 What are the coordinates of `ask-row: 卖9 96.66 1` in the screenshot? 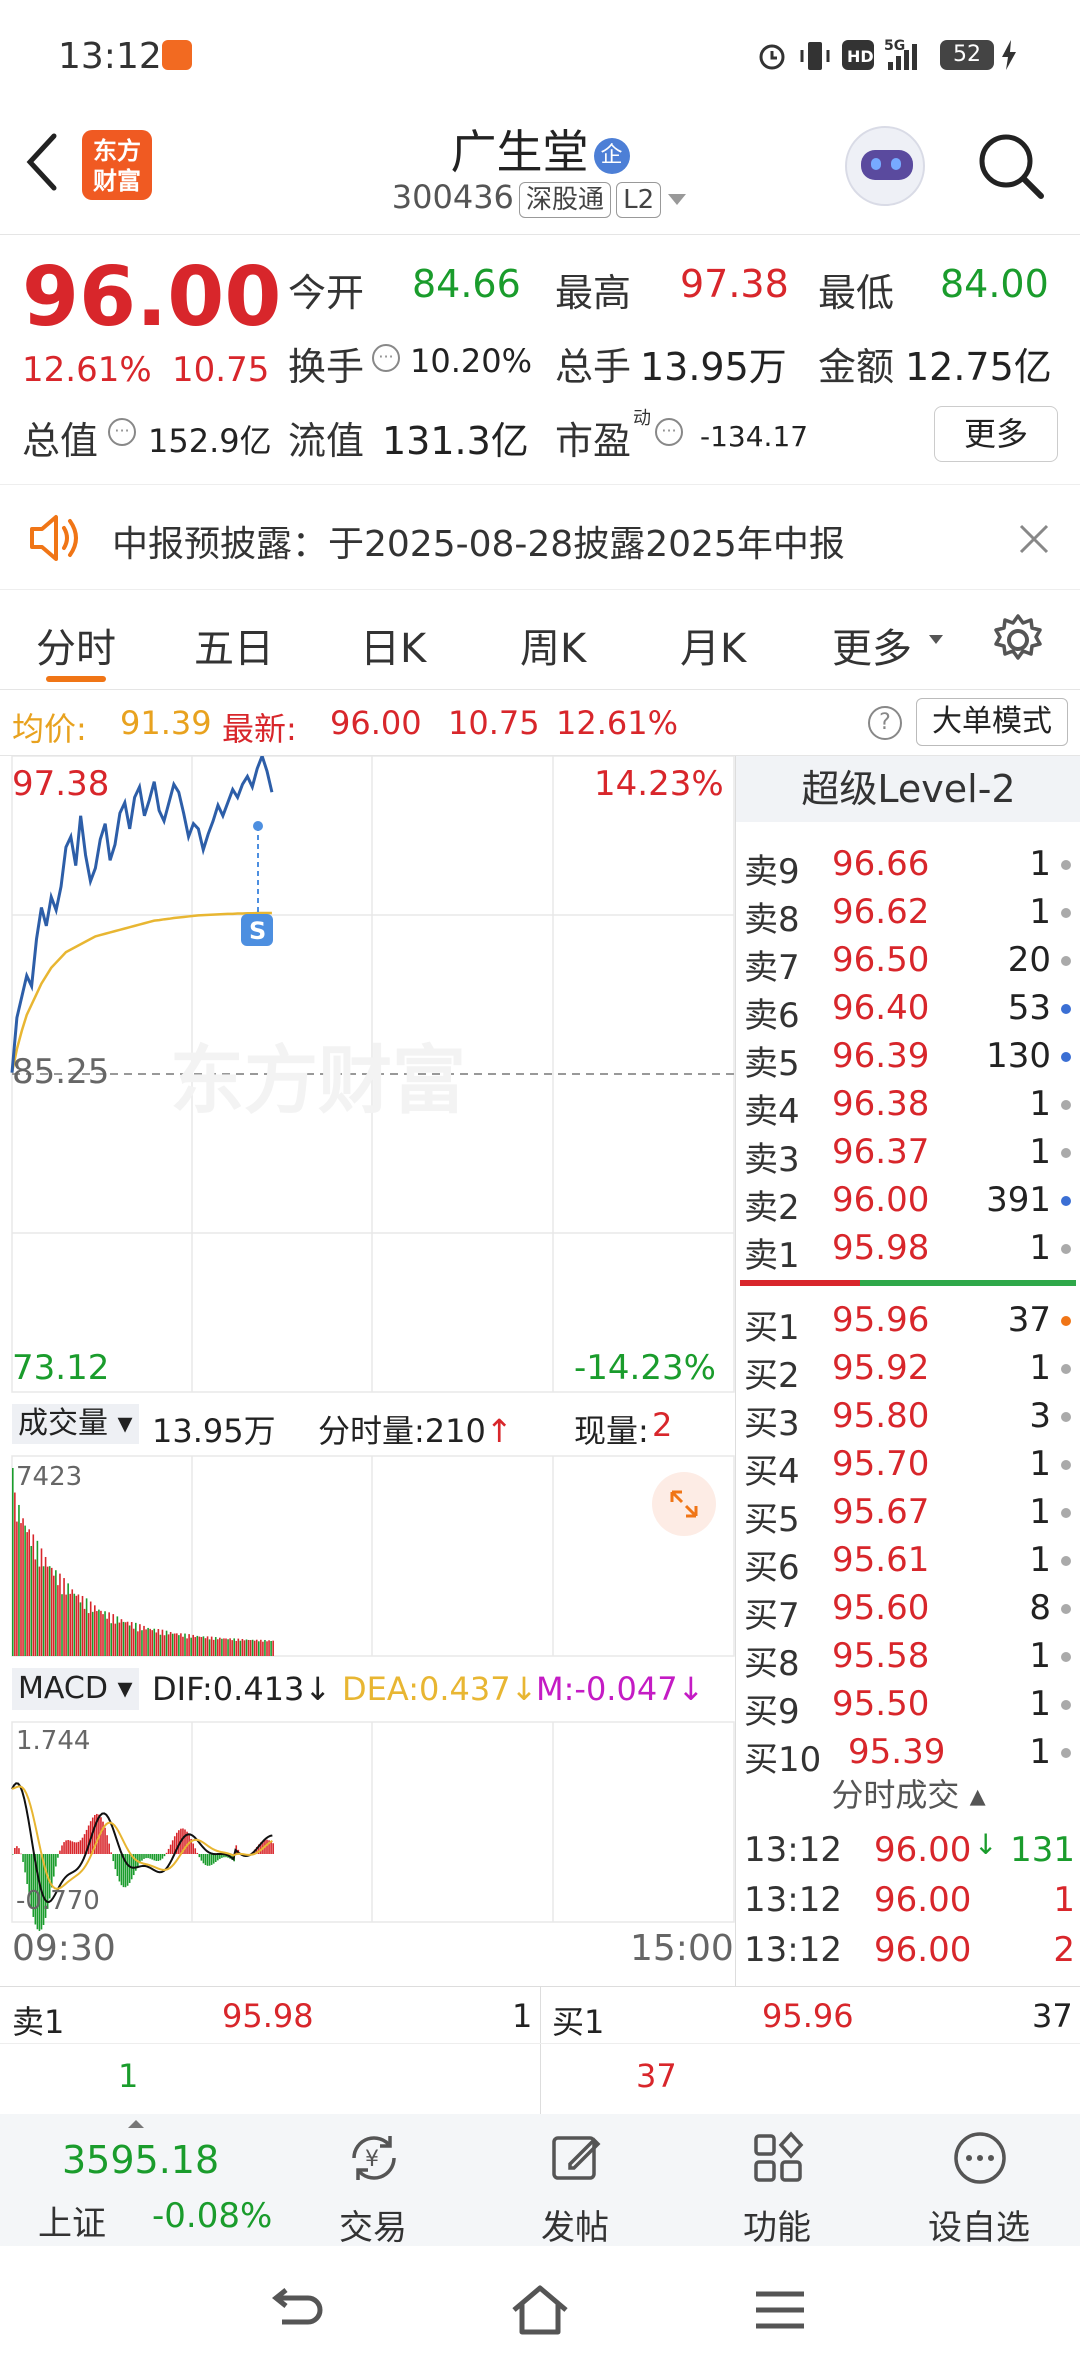 It's located at (908, 866).